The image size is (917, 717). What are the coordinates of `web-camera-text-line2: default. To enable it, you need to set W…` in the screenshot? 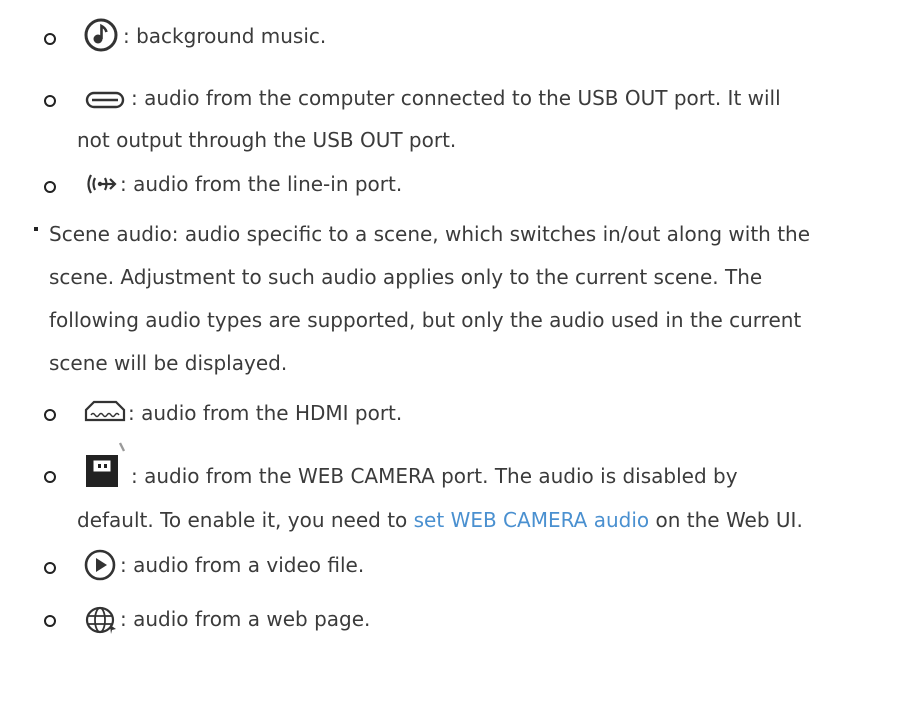 It's located at (440, 520).